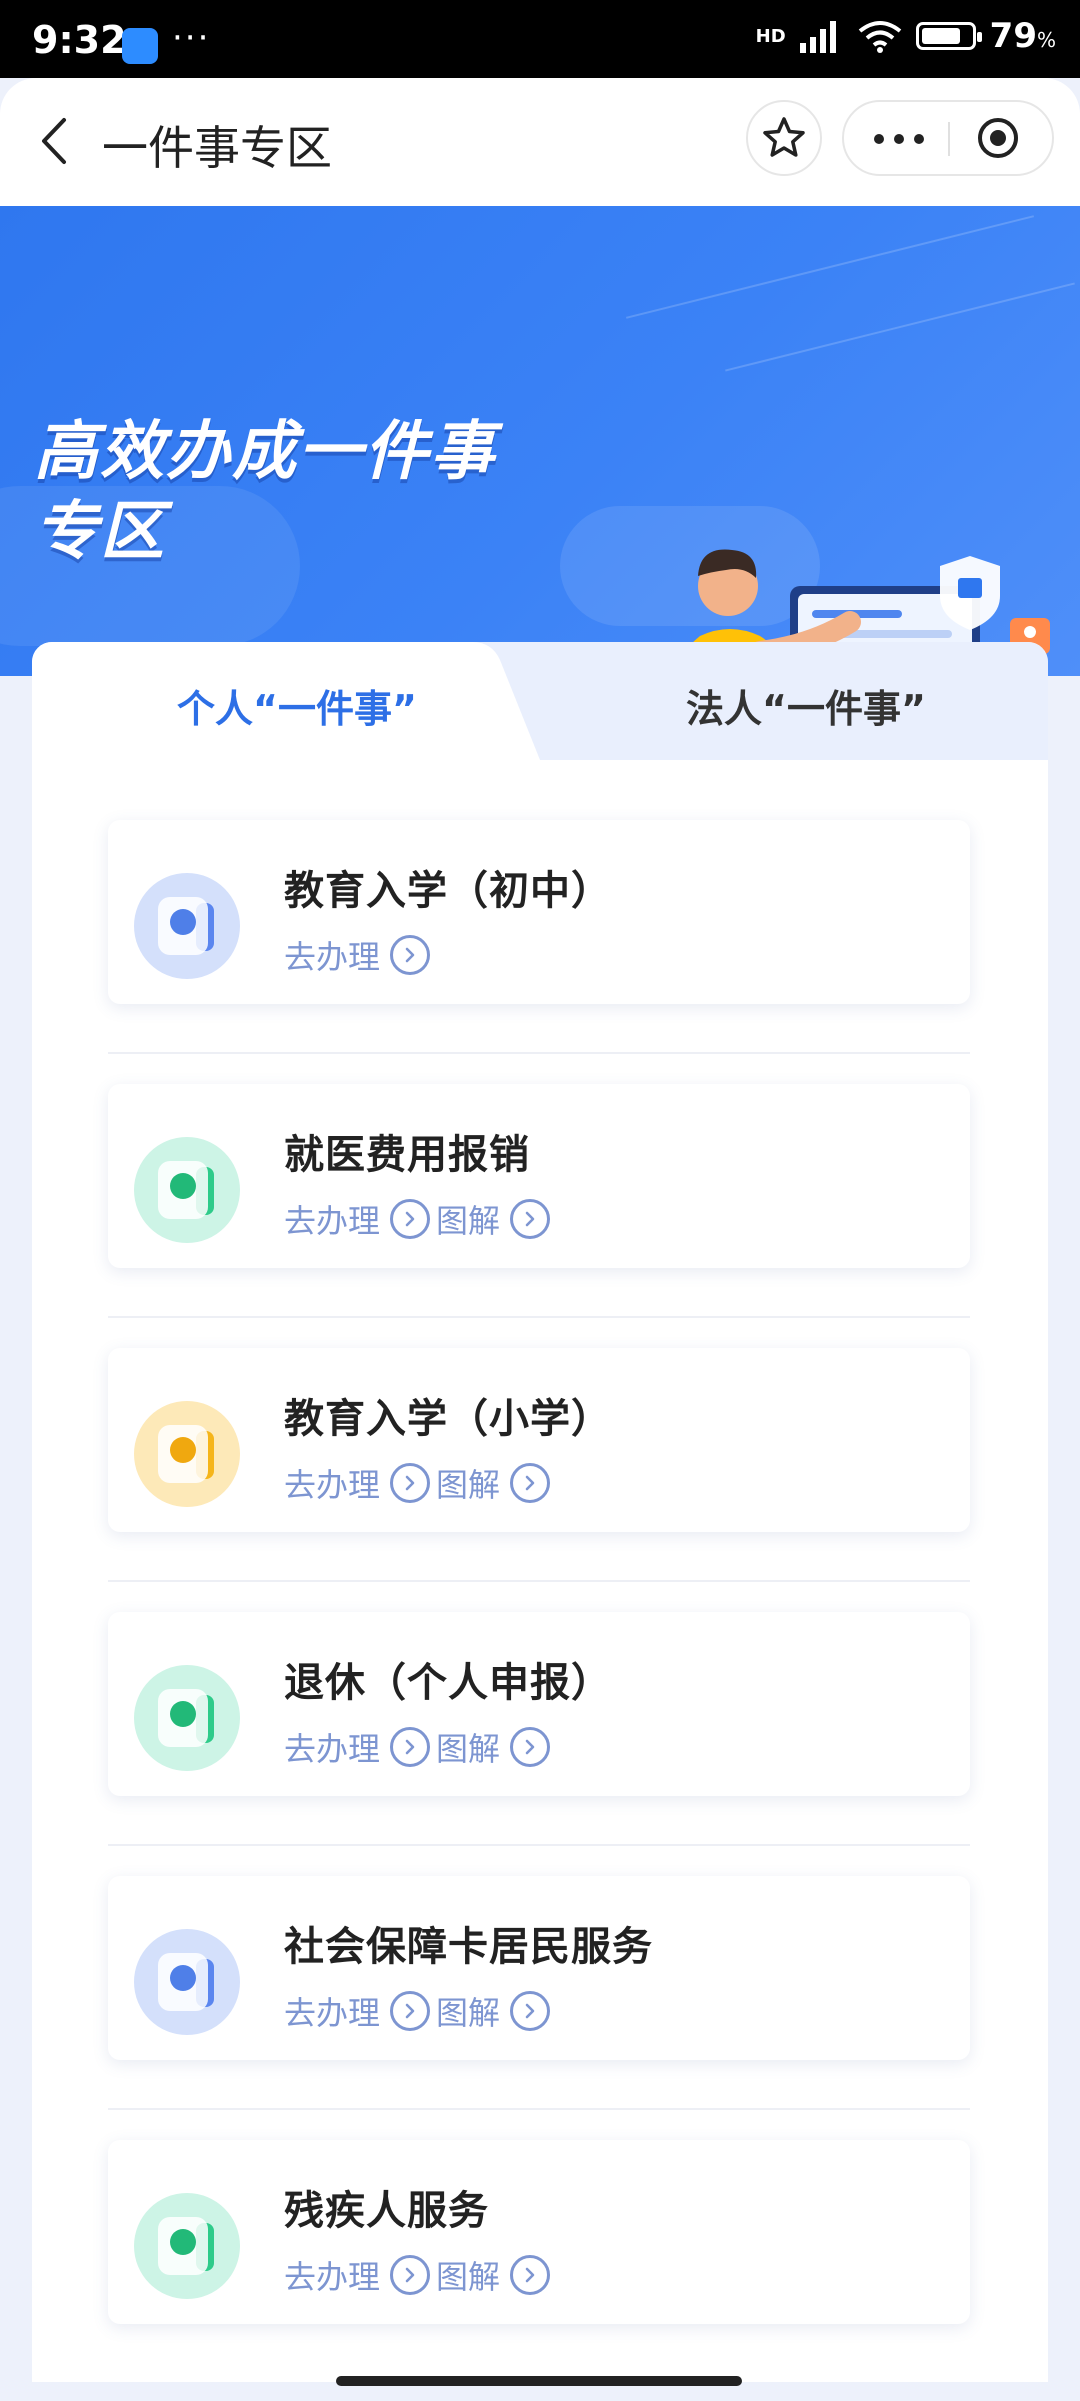 This screenshot has height=2401, width=1080. What do you see at coordinates (79, 40) in the screenshot?
I see `status-time: 9:32` at bounding box center [79, 40].